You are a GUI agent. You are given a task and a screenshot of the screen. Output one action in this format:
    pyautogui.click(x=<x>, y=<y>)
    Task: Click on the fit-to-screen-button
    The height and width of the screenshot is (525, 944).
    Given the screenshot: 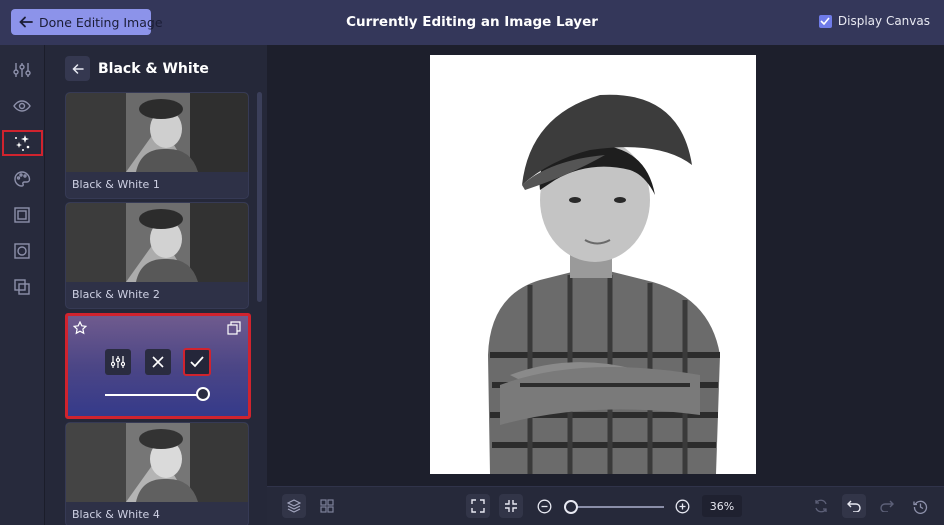 What is the action you would take?
    pyautogui.click(x=478, y=506)
    